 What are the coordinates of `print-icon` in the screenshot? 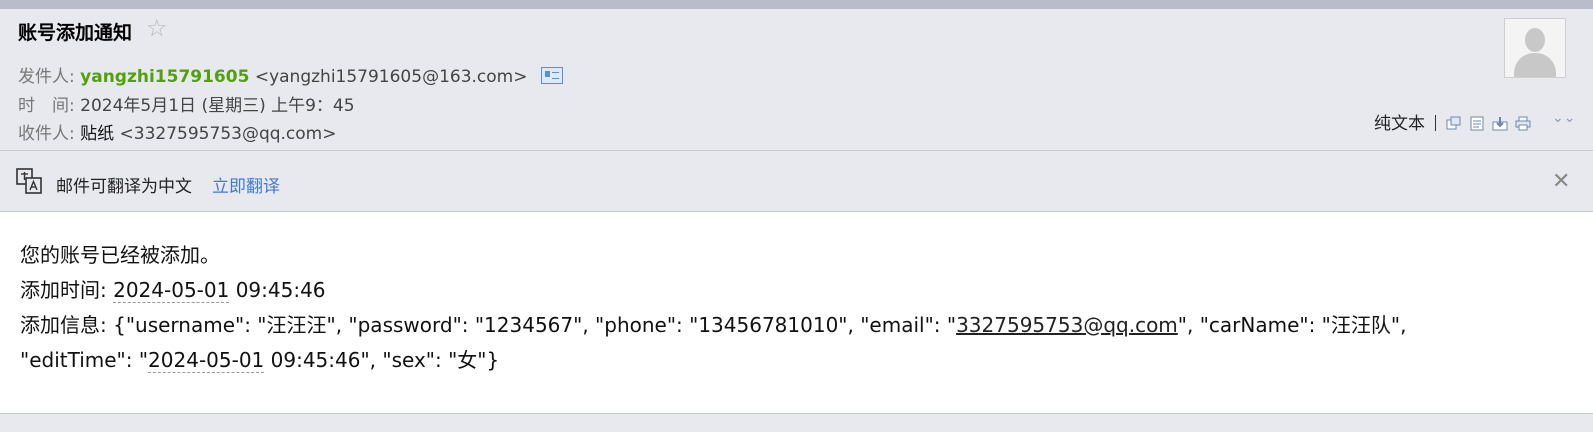 It's located at (1523, 123).